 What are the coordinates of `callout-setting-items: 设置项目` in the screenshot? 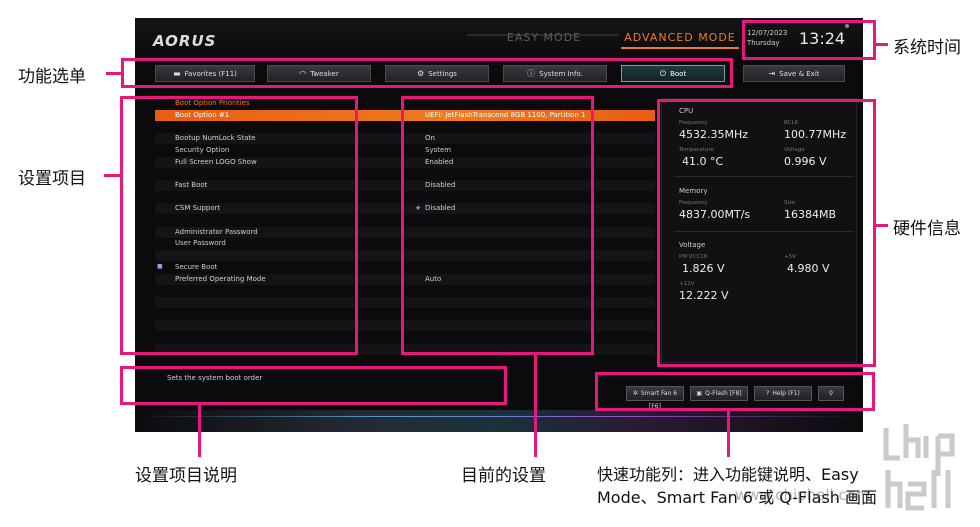 It's located at (52, 179).